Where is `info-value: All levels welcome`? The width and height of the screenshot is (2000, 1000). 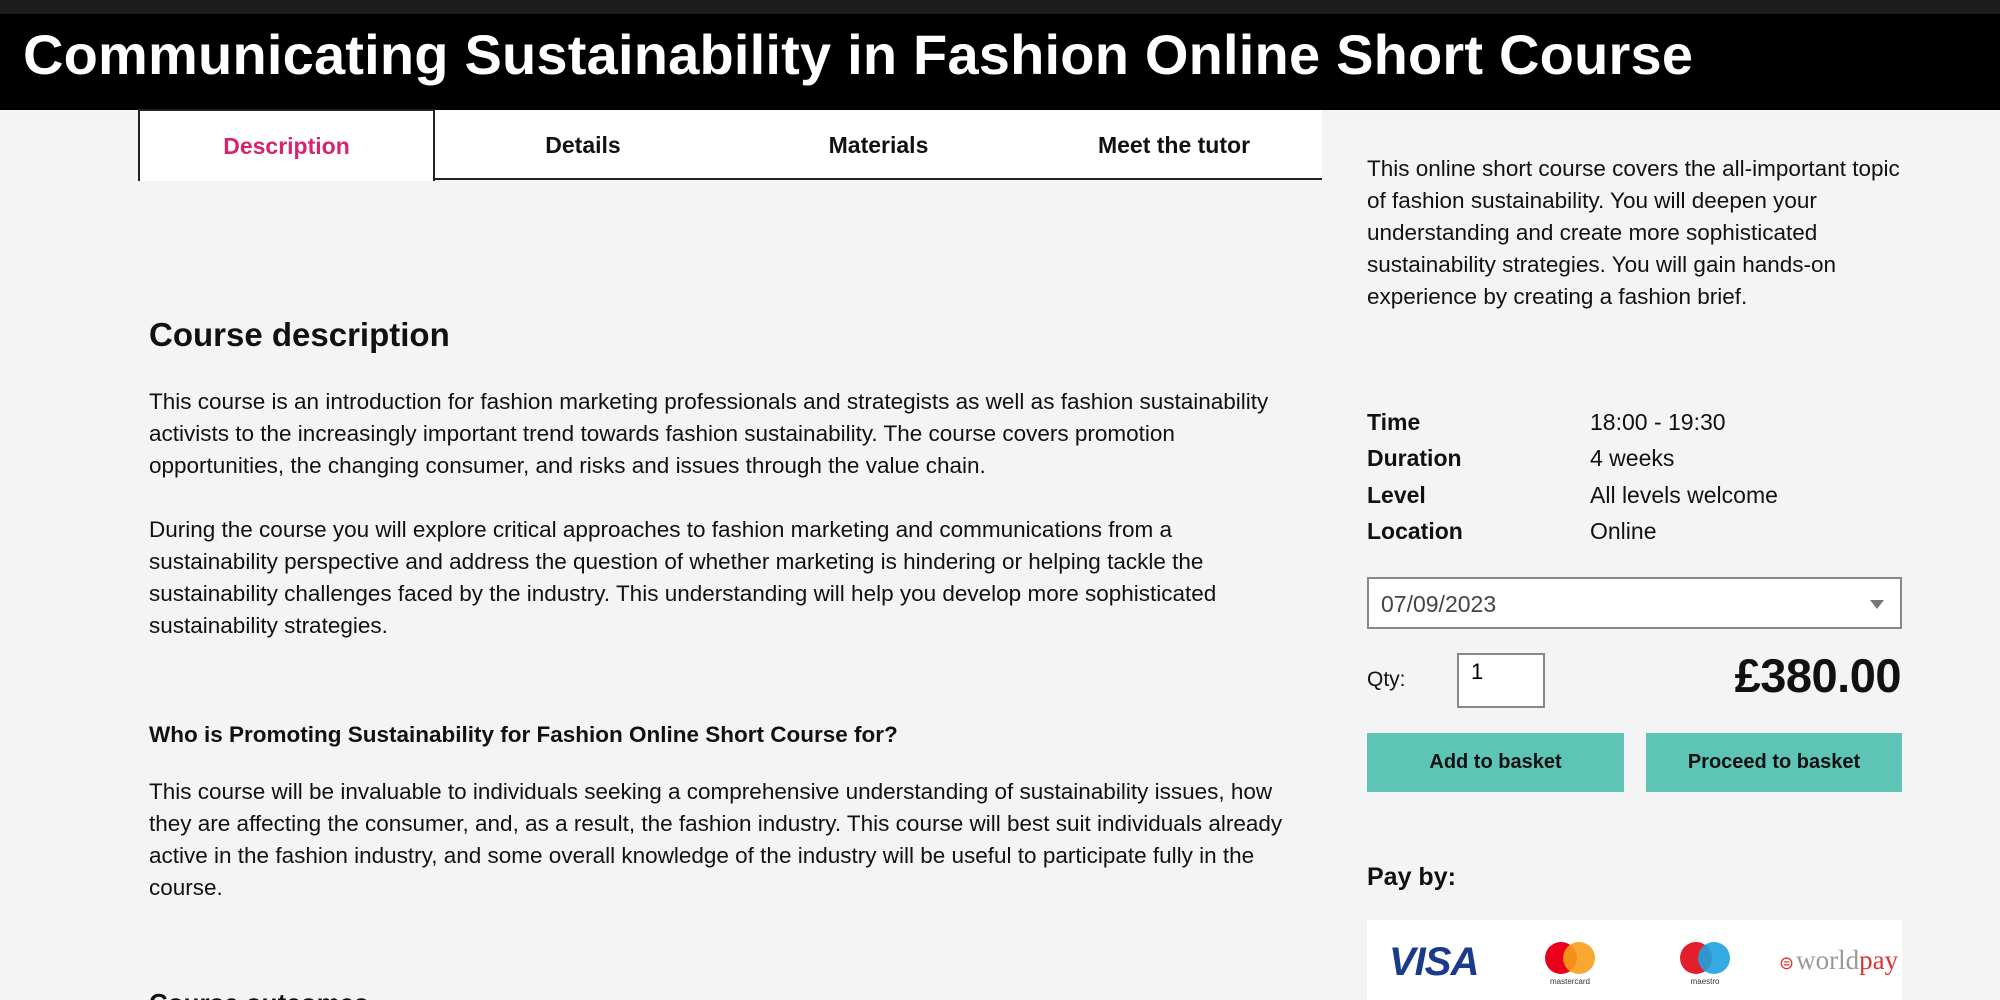
info-value: All levels welcome is located at coordinates (1684, 495).